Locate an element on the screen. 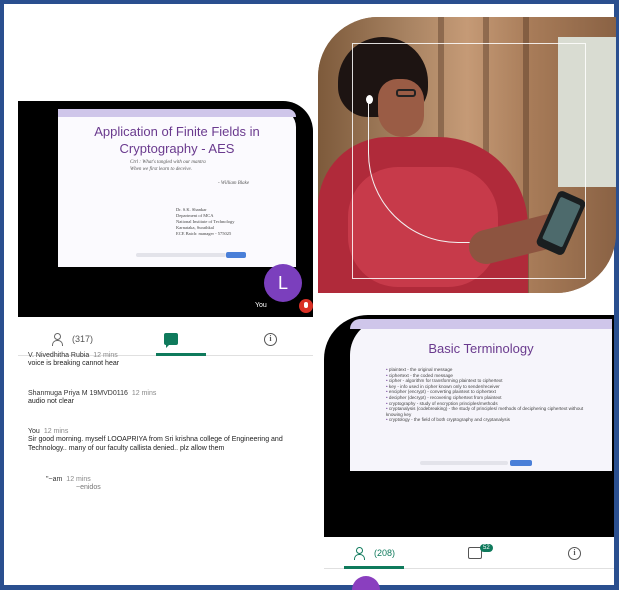 The height and width of the screenshot is (590, 619). tab-participants: (317) is located at coordinates (72, 339).